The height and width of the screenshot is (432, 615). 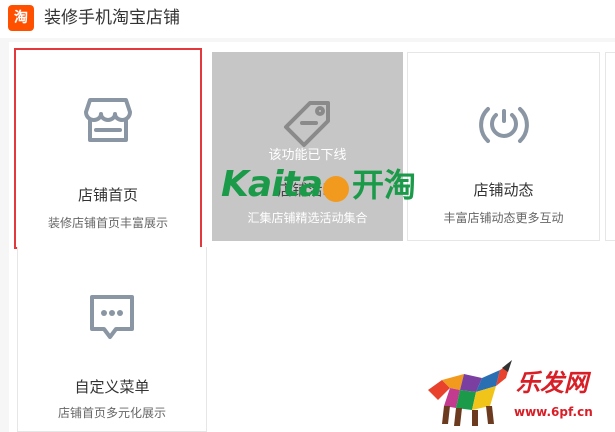 What do you see at coordinates (108, 120) in the screenshot?
I see `storefront-icon` at bounding box center [108, 120].